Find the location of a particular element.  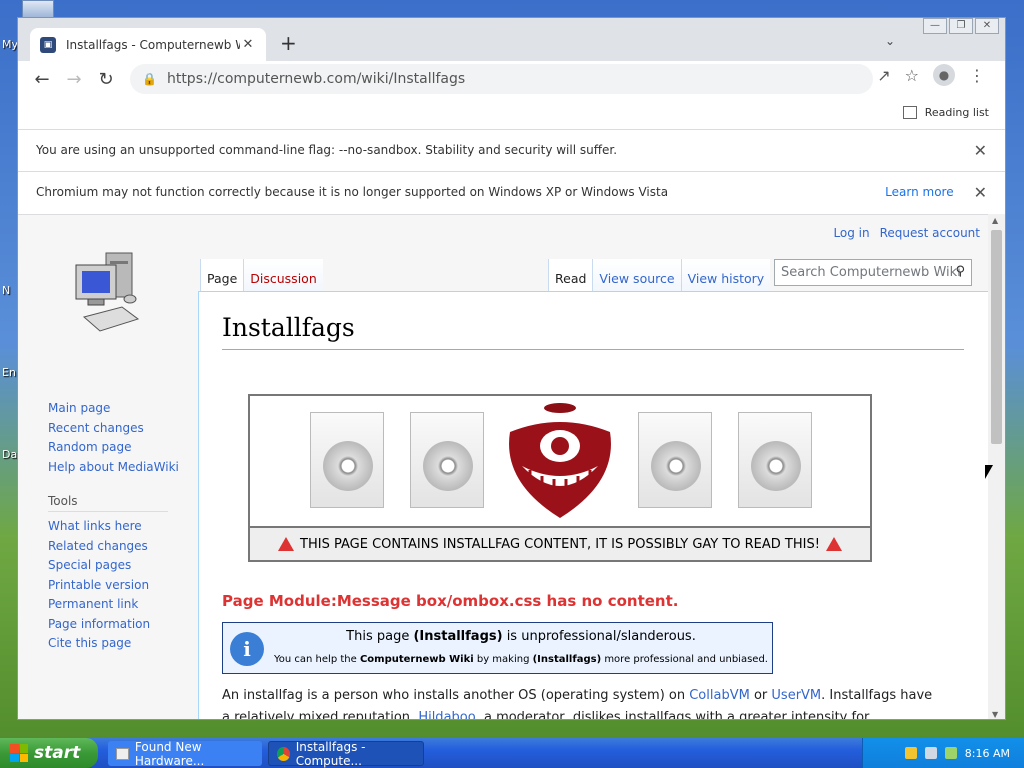

chromium-icon is located at coordinates (283, 753).